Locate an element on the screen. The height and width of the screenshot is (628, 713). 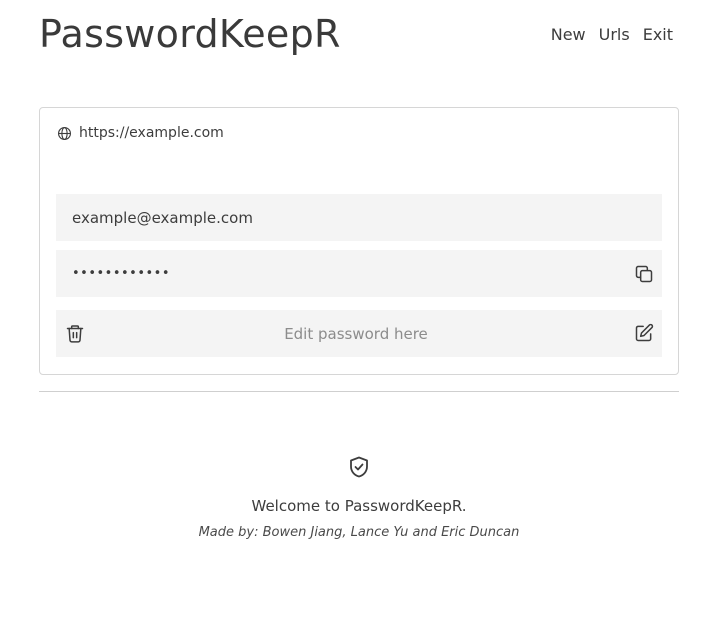
edit-icon is located at coordinates (644, 333).